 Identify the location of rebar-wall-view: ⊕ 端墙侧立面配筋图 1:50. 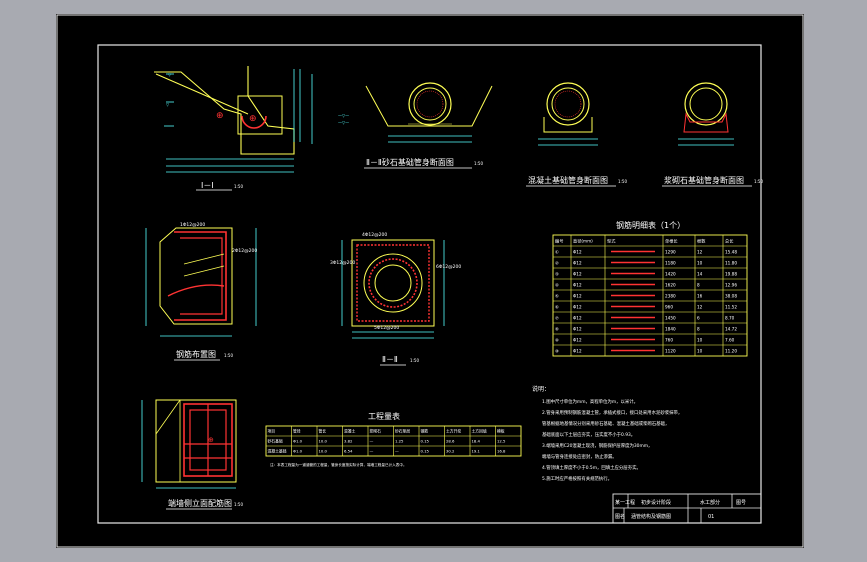
(192, 454).